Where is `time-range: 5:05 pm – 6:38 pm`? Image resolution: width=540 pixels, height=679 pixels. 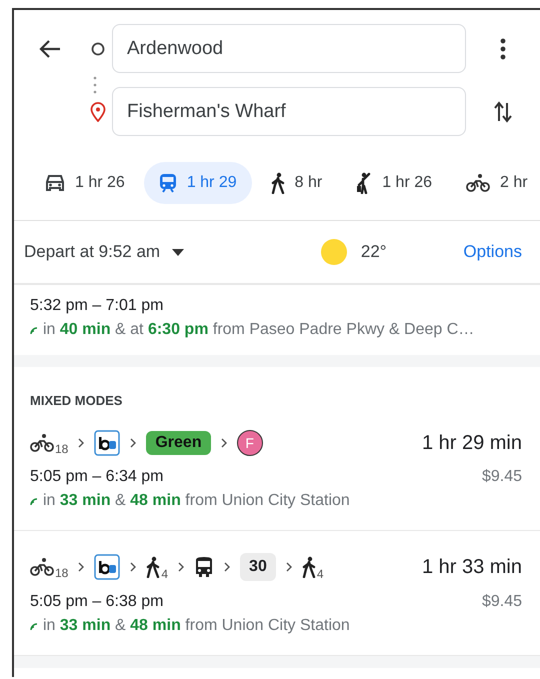
time-range: 5:05 pm – 6:38 pm is located at coordinates (97, 602).